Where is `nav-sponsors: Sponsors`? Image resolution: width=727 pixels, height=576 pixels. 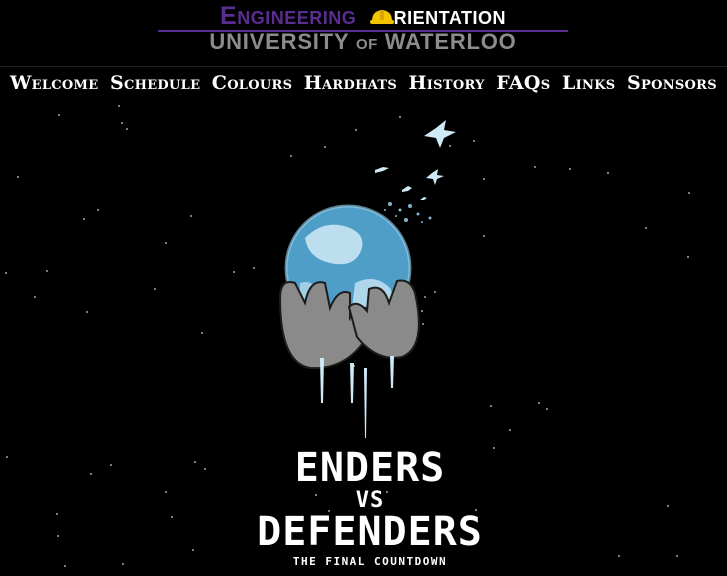 nav-sponsors: Sponsors is located at coordinates (672, 83).